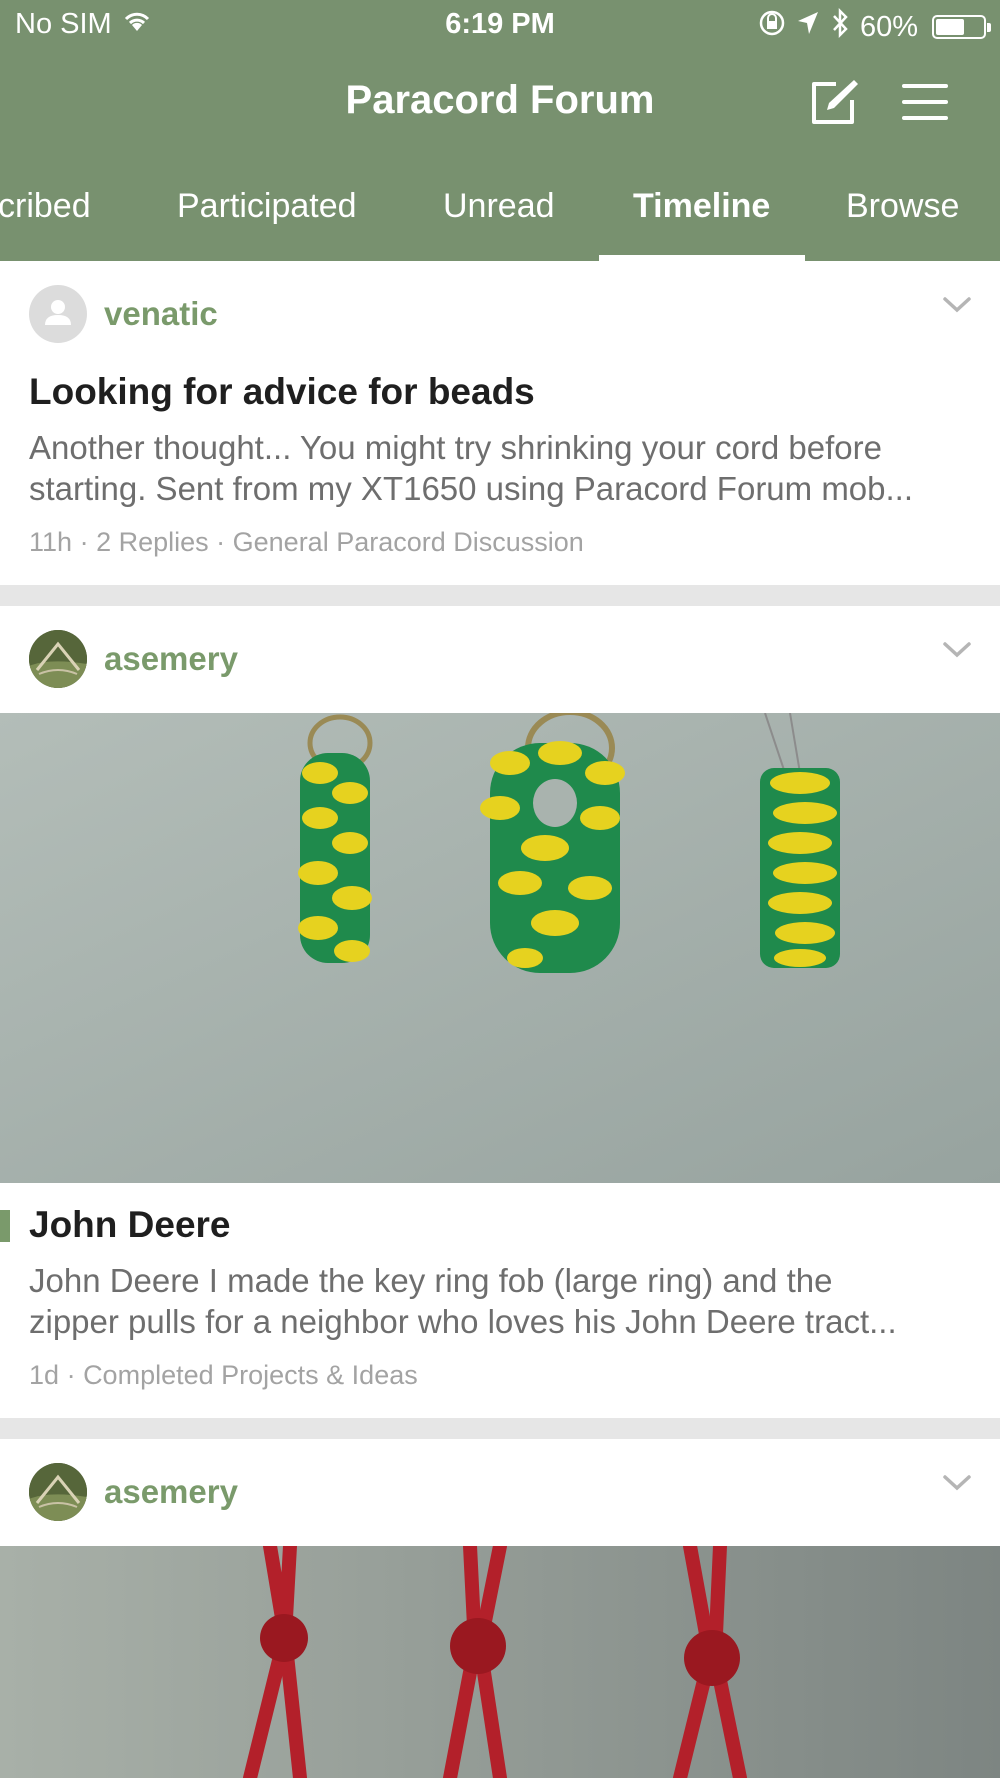  I want to click on compose-icon, so click(835, 102).